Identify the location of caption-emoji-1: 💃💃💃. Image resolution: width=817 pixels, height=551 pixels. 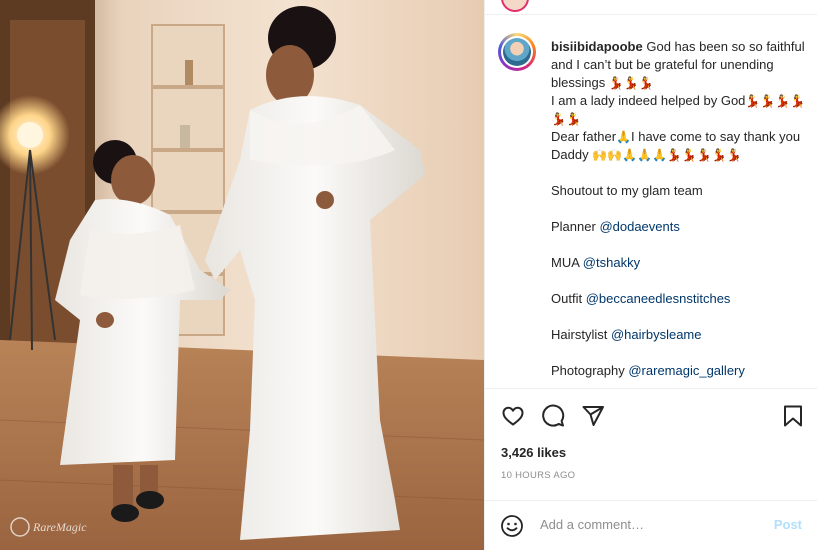
(631, 83).